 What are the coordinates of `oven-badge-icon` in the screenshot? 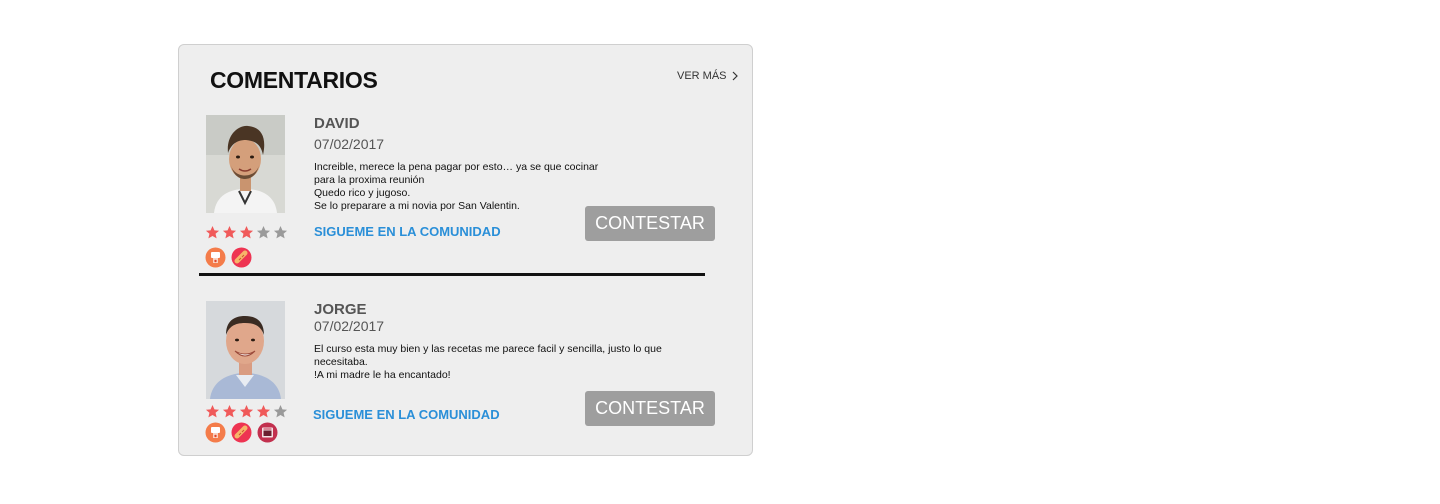 It's located at (267, 432).